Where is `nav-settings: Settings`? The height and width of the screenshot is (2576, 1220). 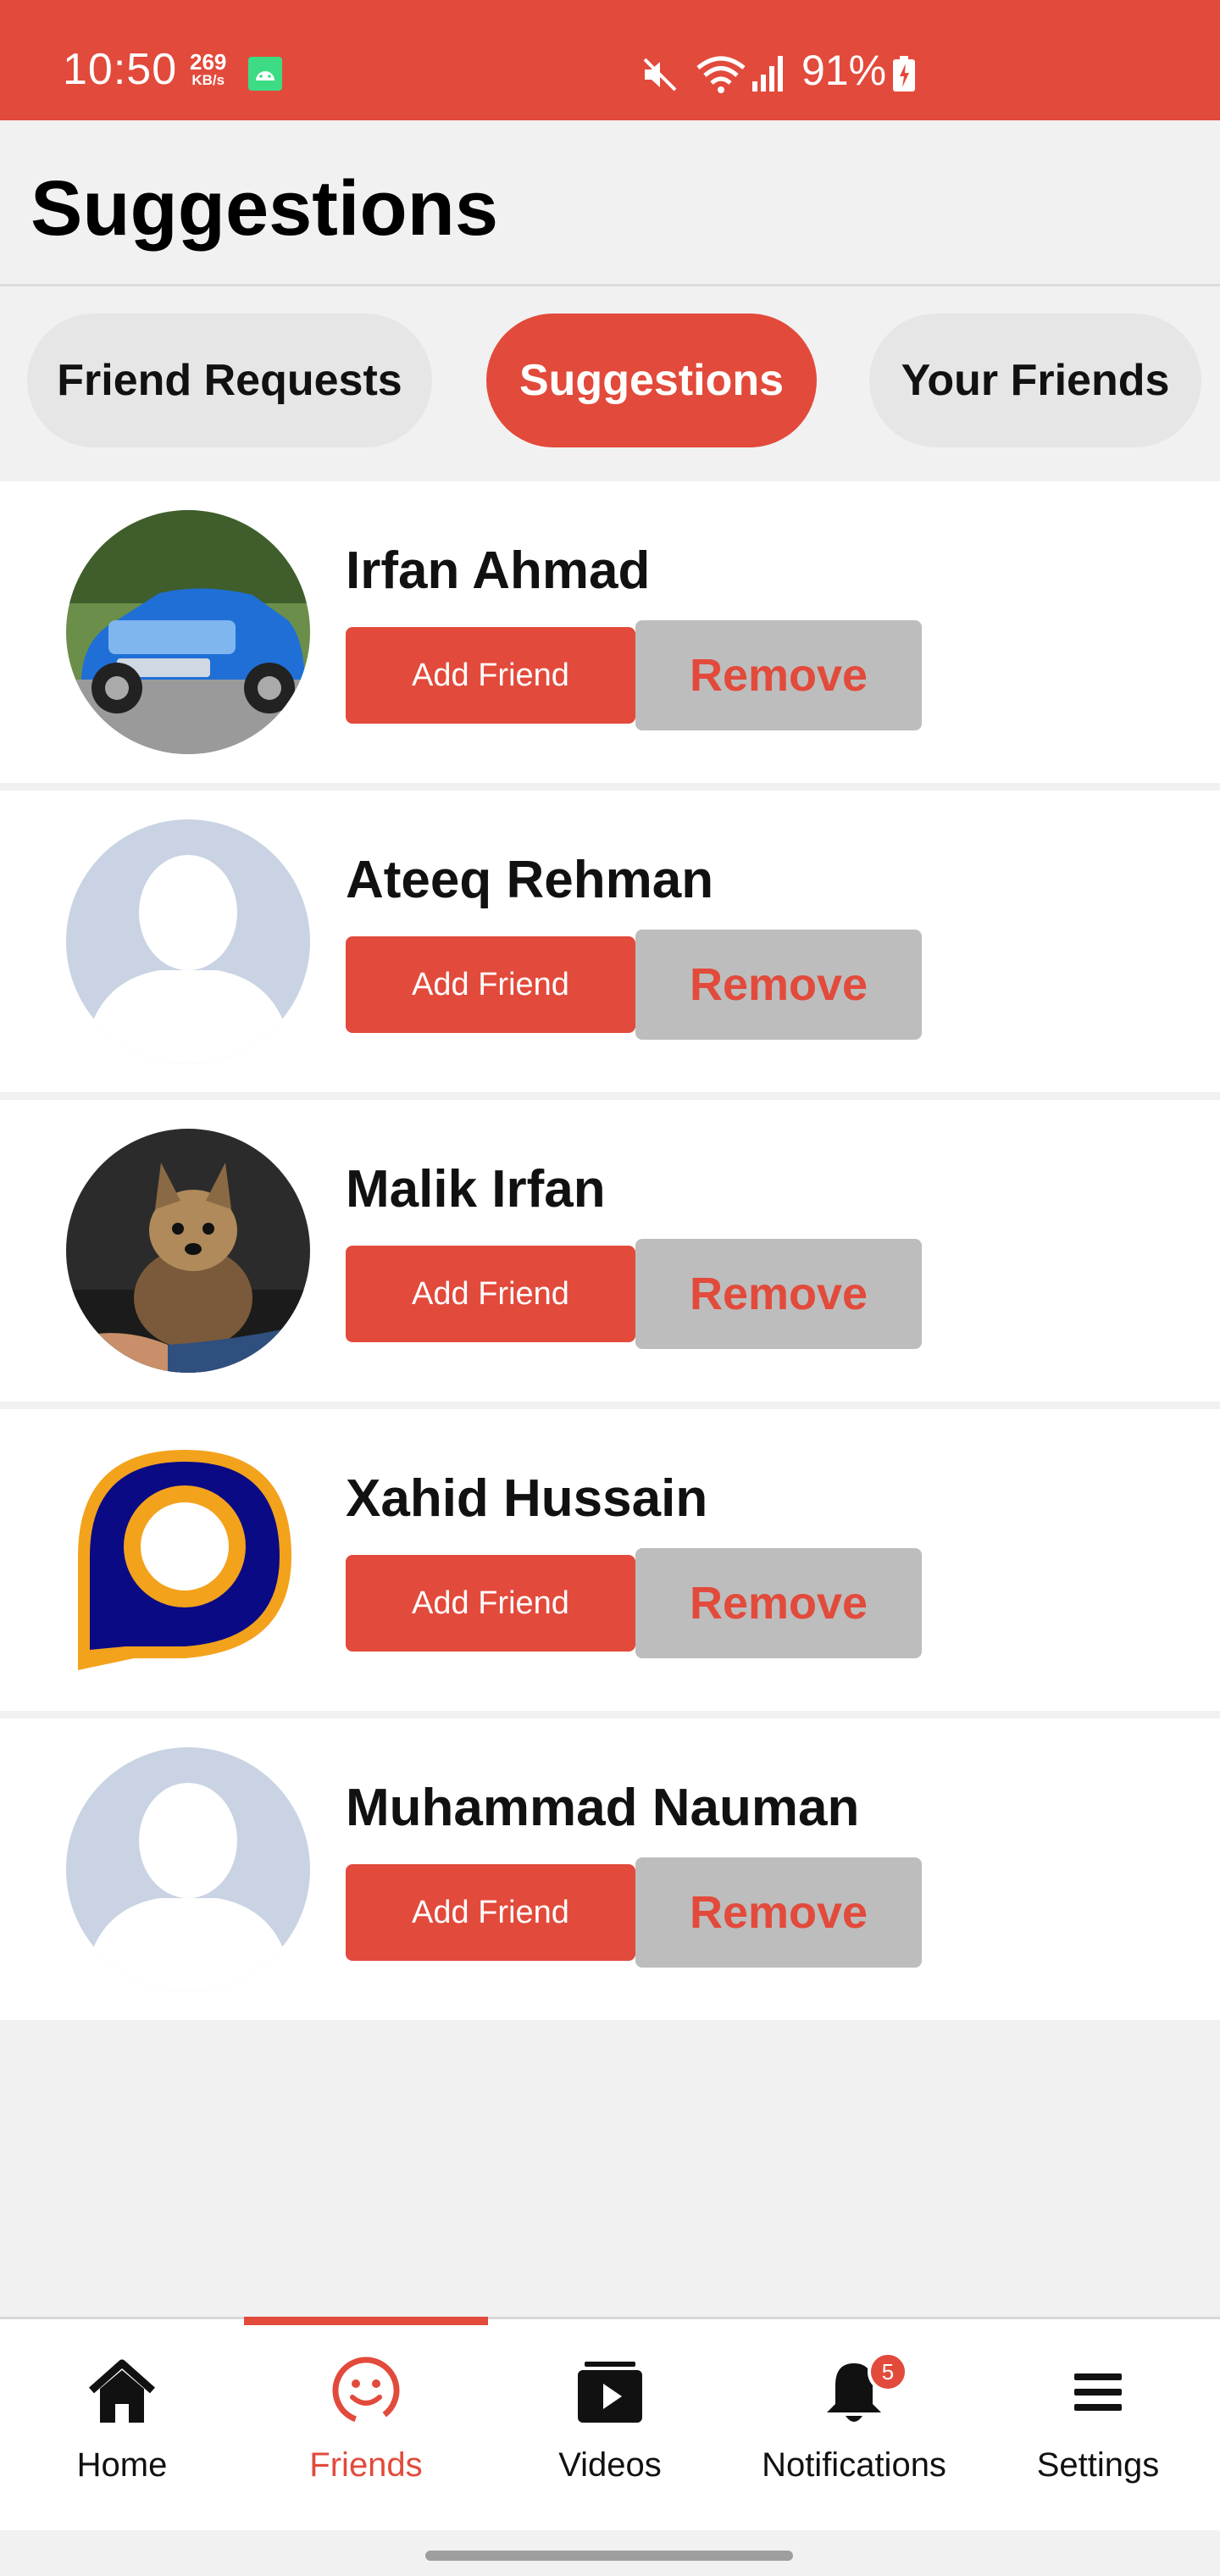
nav-settings: Settings is located at coordinates (1098, 2426).